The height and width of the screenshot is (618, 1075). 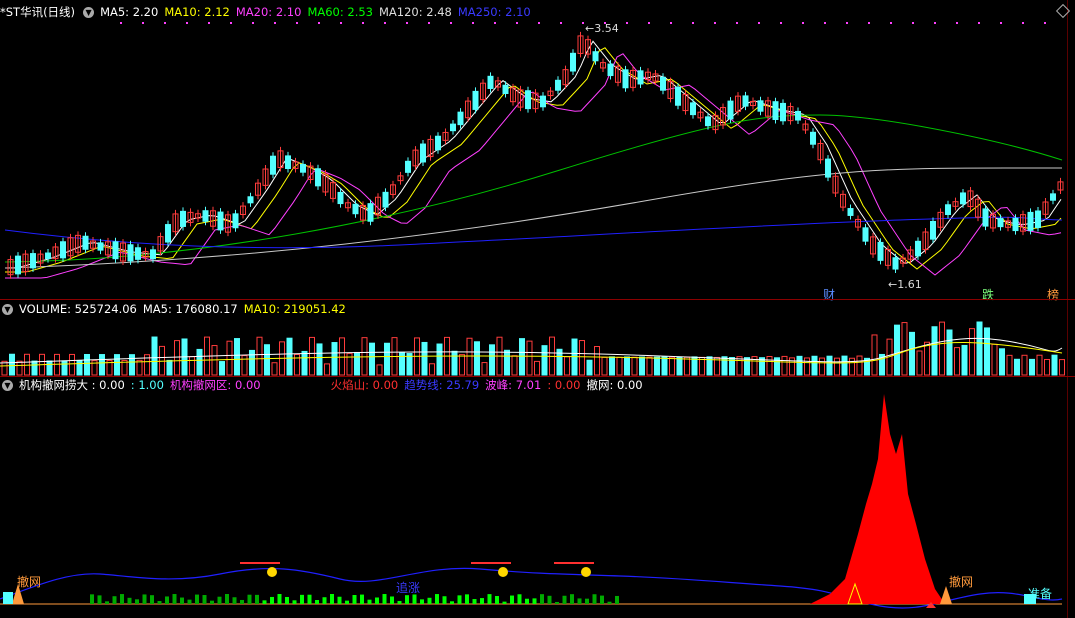 What do you see at coordinates (78, 309) in the screenshot?
I see `volume-value: VOLUME: 525724.06` at bounding box center [78, 309].